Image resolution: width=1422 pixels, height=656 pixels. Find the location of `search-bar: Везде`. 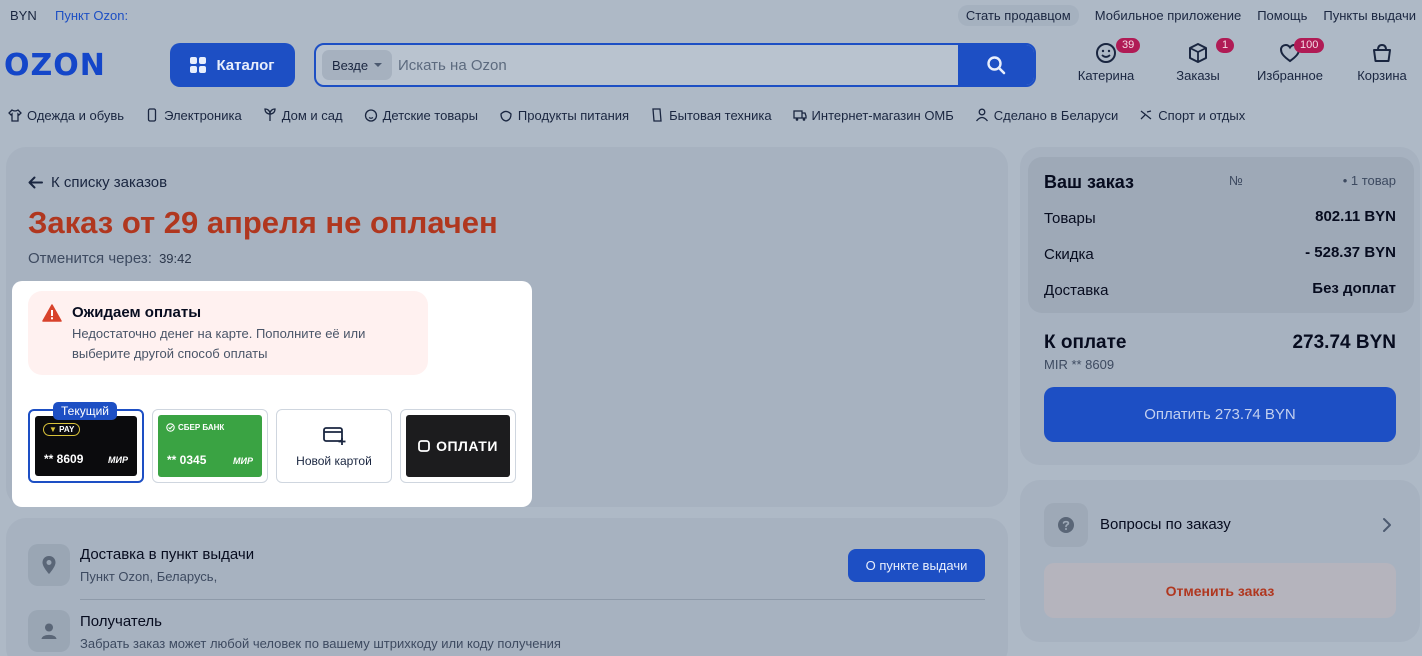

search-bar: Везде is located at coordinates (675, 65).